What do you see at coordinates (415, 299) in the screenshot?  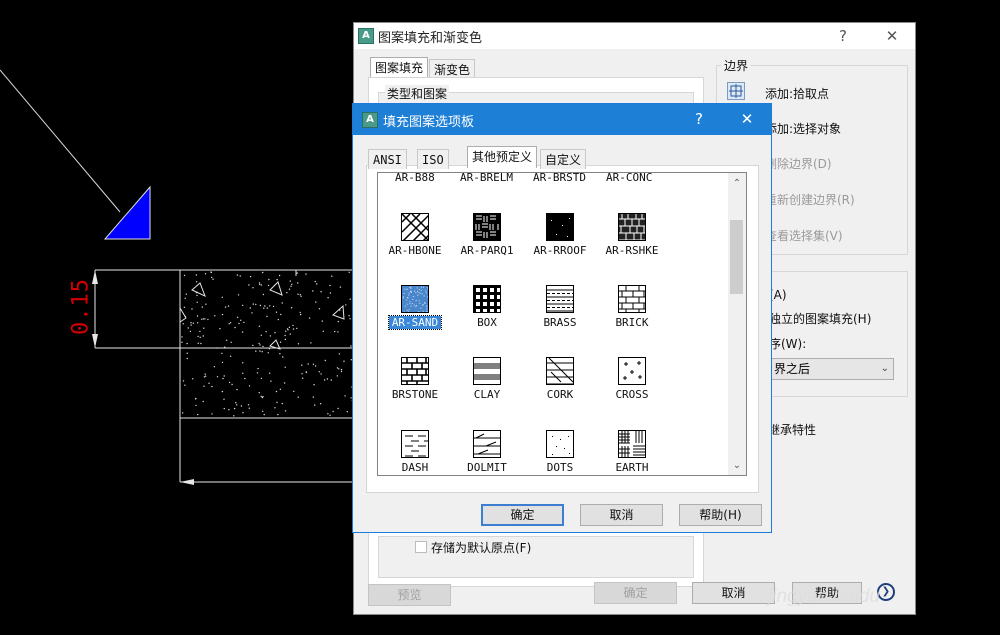 I see `sand-pattern-icon` at bounding box center [415, 299].